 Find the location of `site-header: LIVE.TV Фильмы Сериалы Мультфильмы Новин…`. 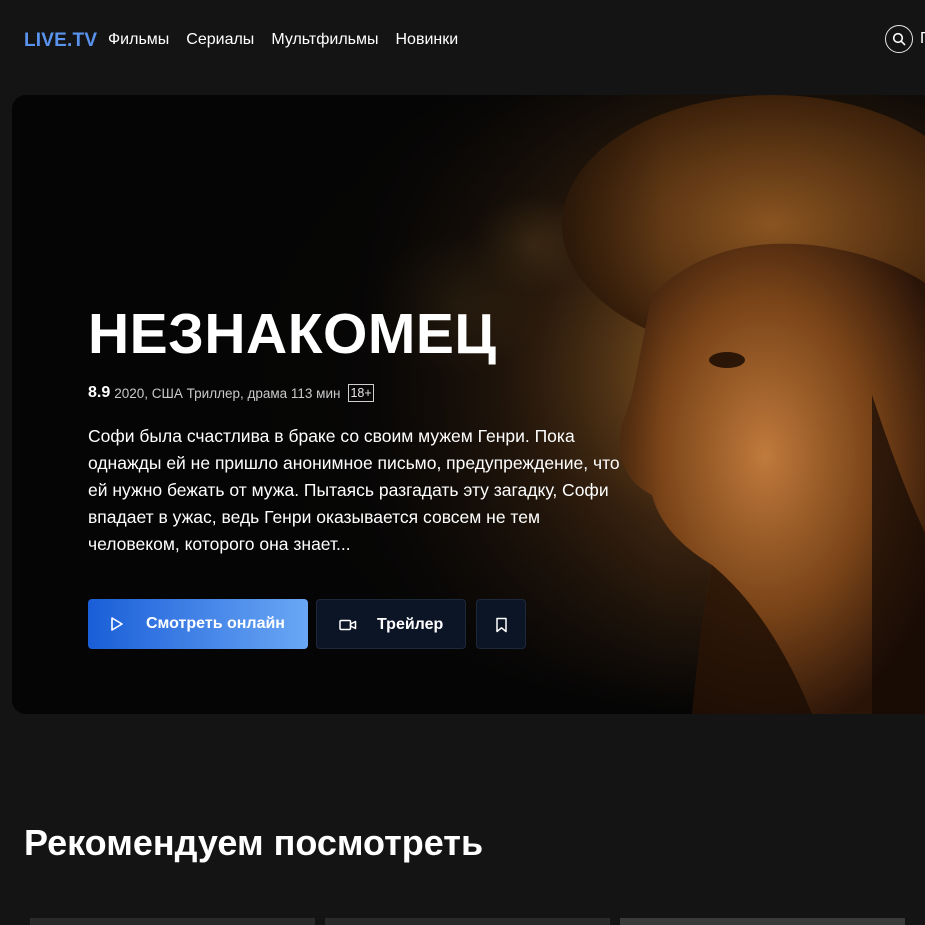

site-header: LIVE.TV Фильмы Сериалы Мультфильмы Новин… is located at coordinates (462, 40).